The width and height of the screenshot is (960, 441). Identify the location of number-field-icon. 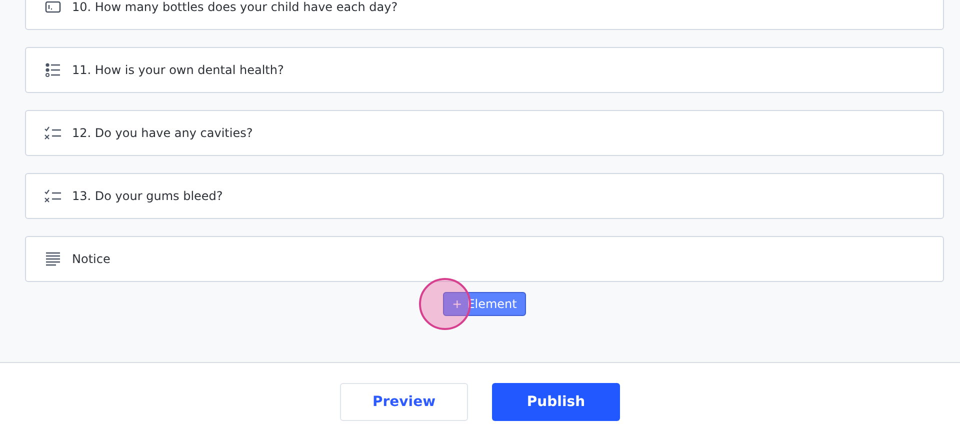
(53, 7).